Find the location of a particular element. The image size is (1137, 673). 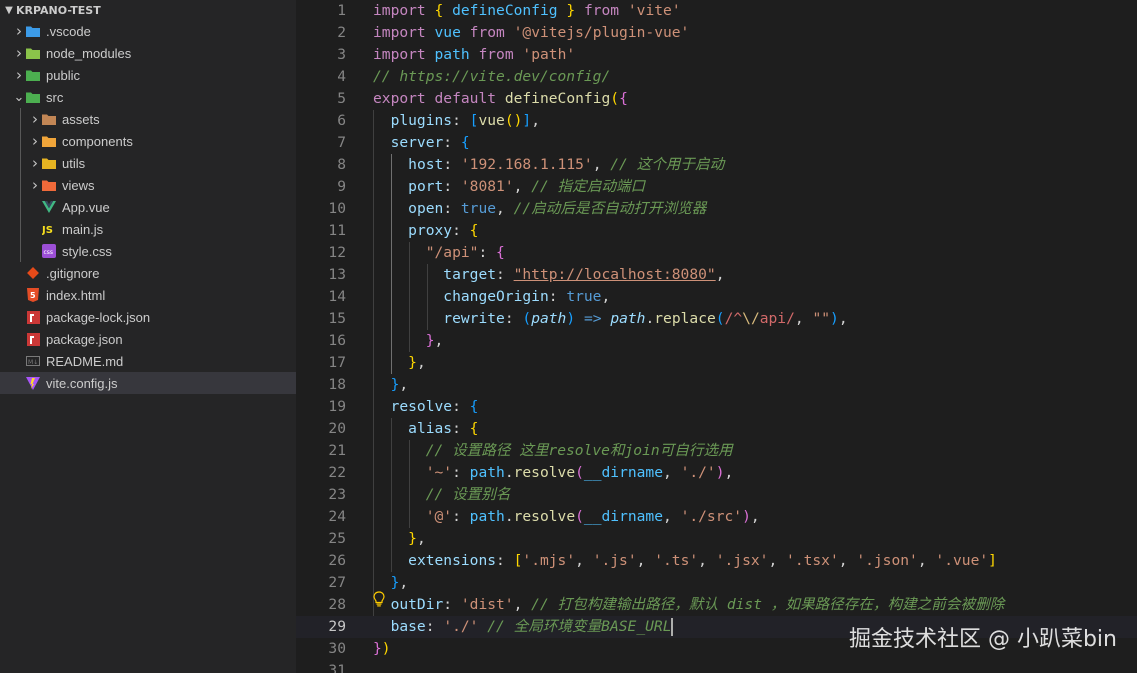

src-folder-icon is located at coordinates (33, 97).